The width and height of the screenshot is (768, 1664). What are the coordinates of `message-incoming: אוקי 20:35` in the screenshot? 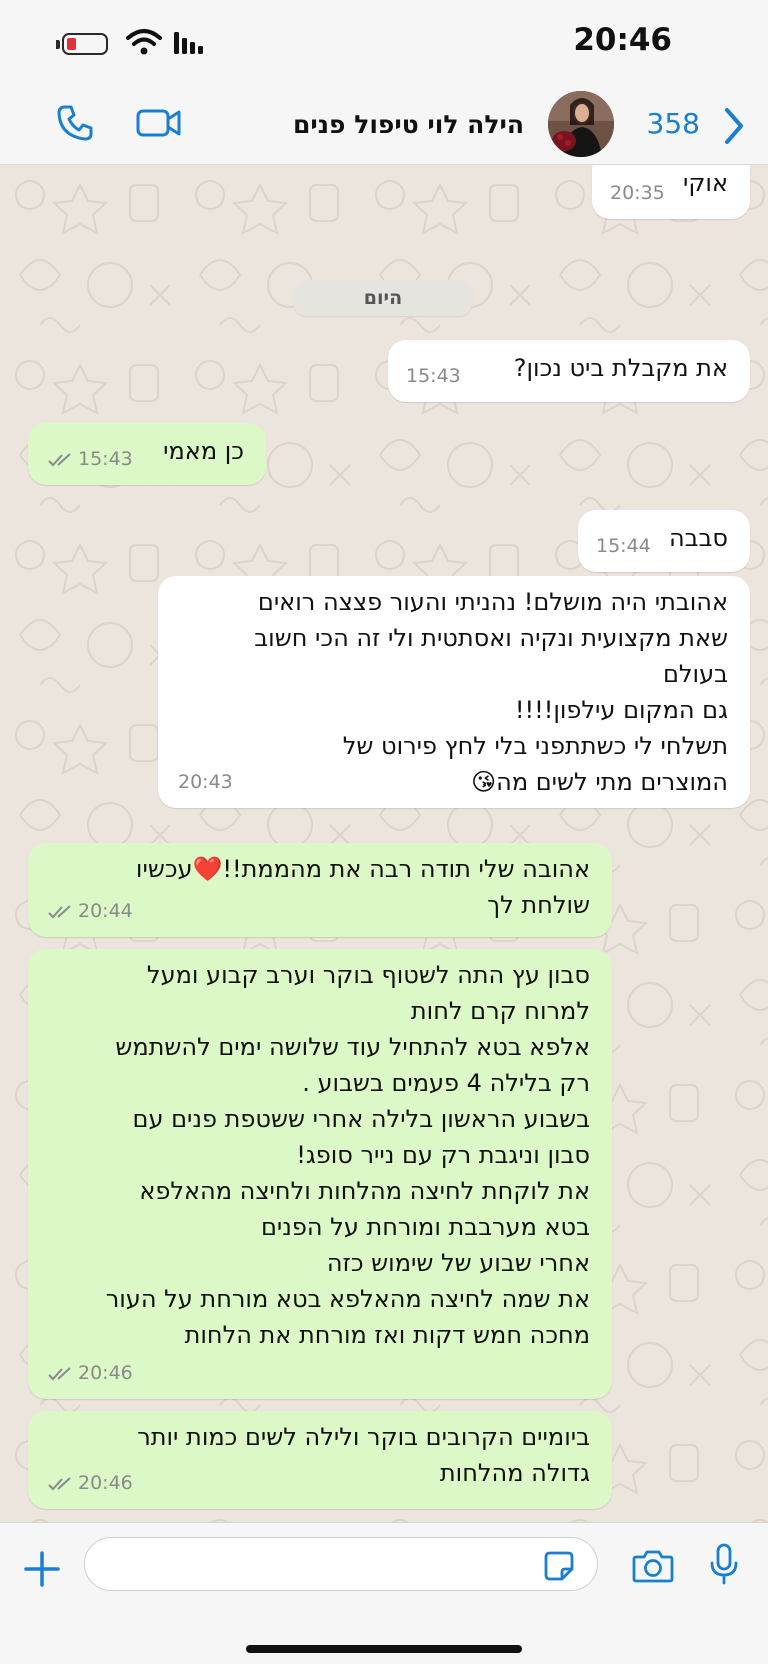 It's located at (671, 192).